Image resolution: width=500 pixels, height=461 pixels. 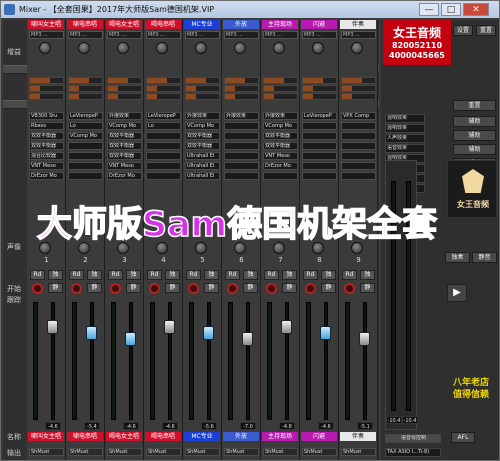 What do you see at coordinates (241, 24) in the screenshot?
I see `channel-name-top: 外放` at bounding box center [241, 24].